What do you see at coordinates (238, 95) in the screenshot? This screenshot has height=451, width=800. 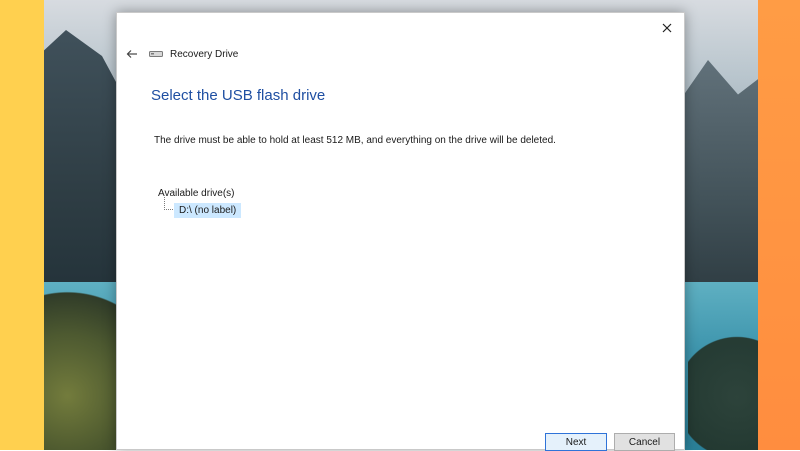 I see `page-heading: Select the USB flash drive` at bounding box center [238, 95].